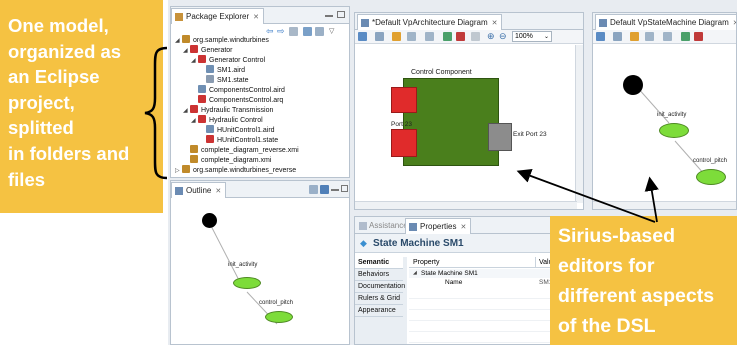 The image size is (737, 345). I want to click on tab-outline: Outline ✕, so click(199, 190).